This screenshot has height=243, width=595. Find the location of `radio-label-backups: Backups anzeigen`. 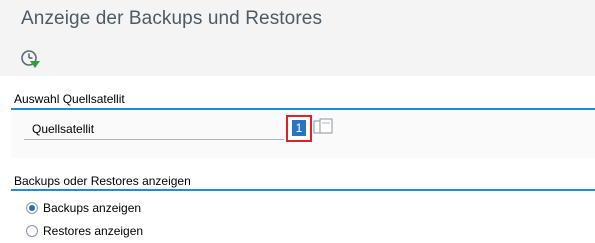

radio-label-backups: Backups anzeigen is located at coordinates (92, 208).